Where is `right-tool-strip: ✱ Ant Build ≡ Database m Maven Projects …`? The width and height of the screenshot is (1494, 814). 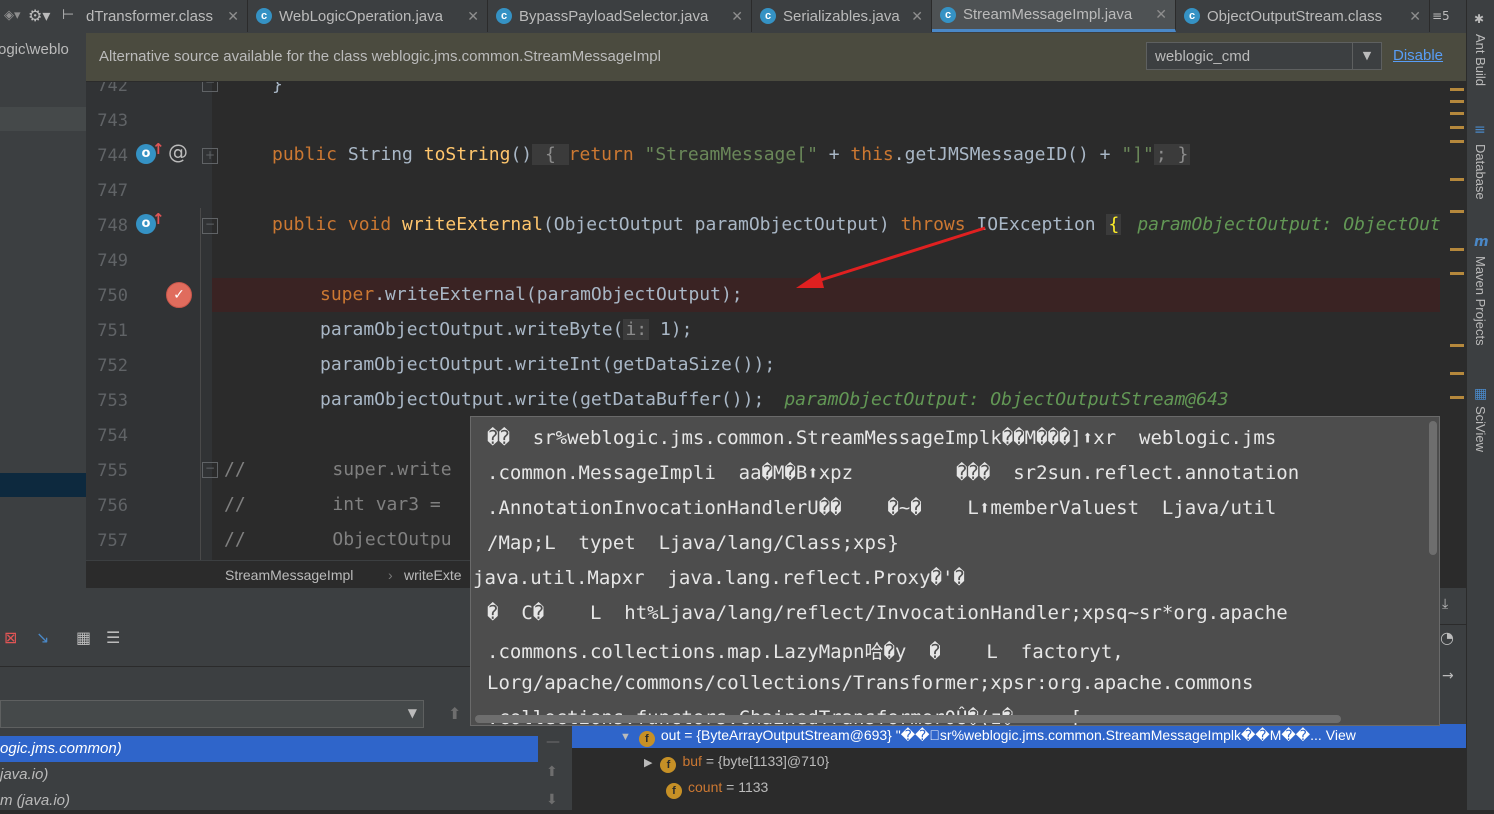 right-tool-strip: ✱ Ant Build ≡ Database m Maven Projects … is located at coordinates (1480, 405).